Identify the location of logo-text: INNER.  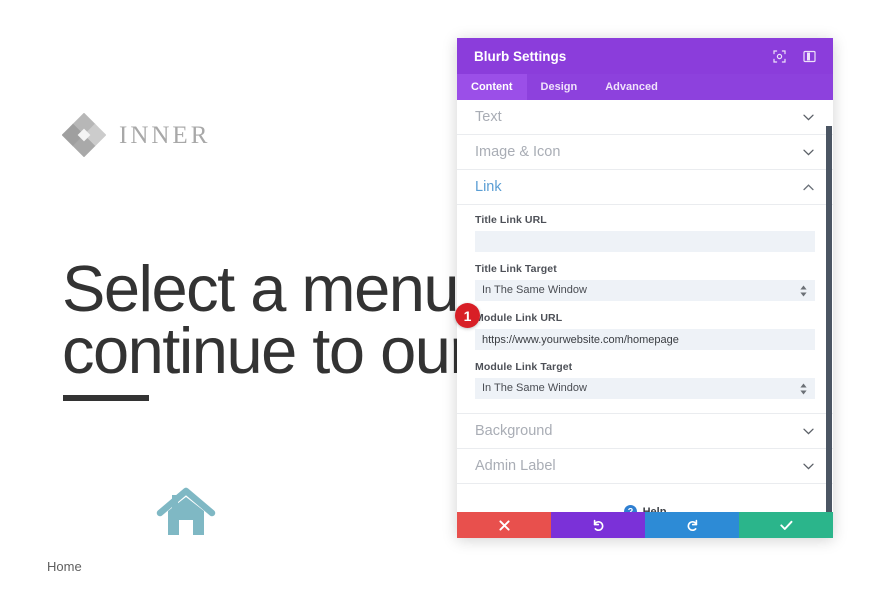
(165, 135).